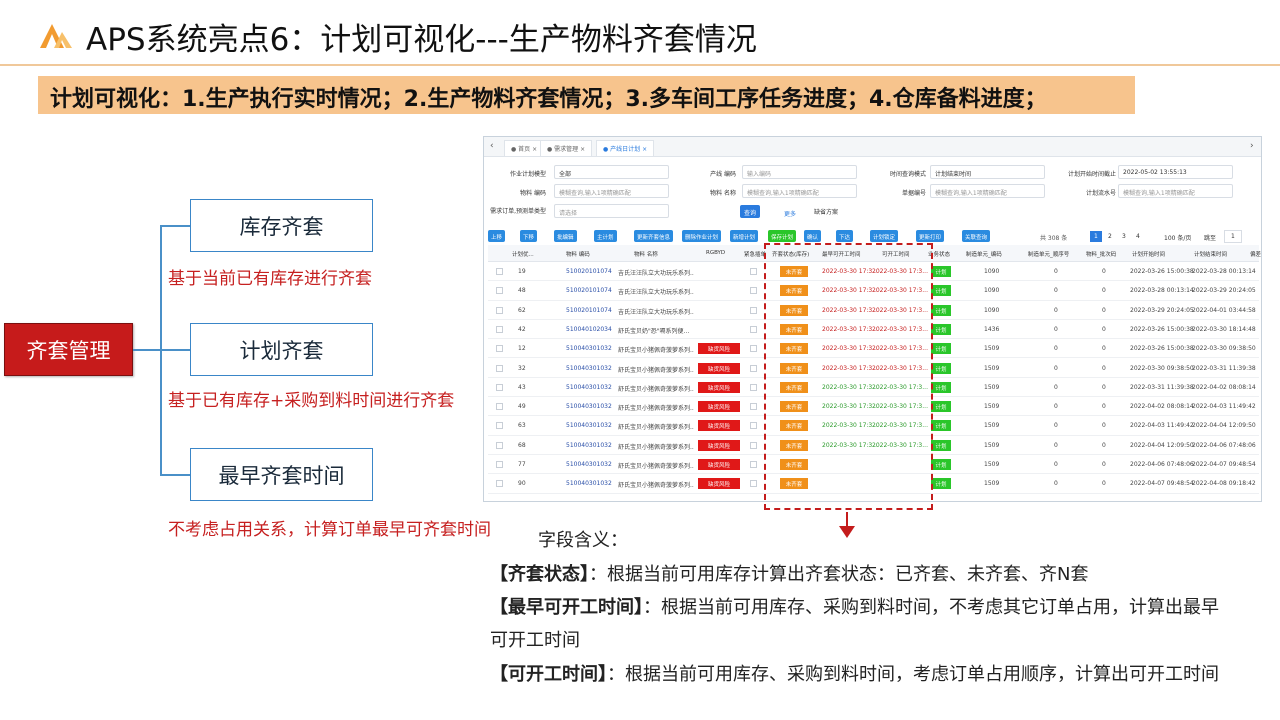 This screenshot has width=1280, height=720. What do you see at coordinates (715, 253) in the screenshot?
I see `col-header: RGBYD` at bounding box center [715, 253].